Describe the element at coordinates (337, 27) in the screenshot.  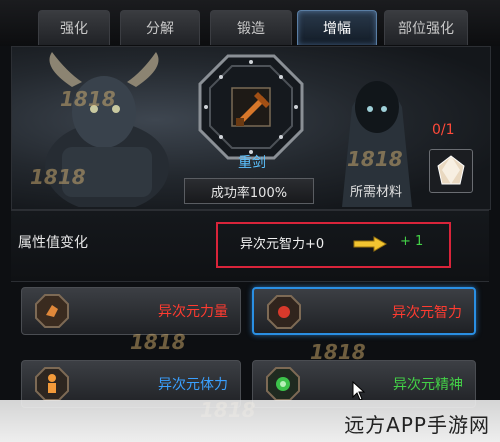
I see `tab-amplify: 增幅` at that location.